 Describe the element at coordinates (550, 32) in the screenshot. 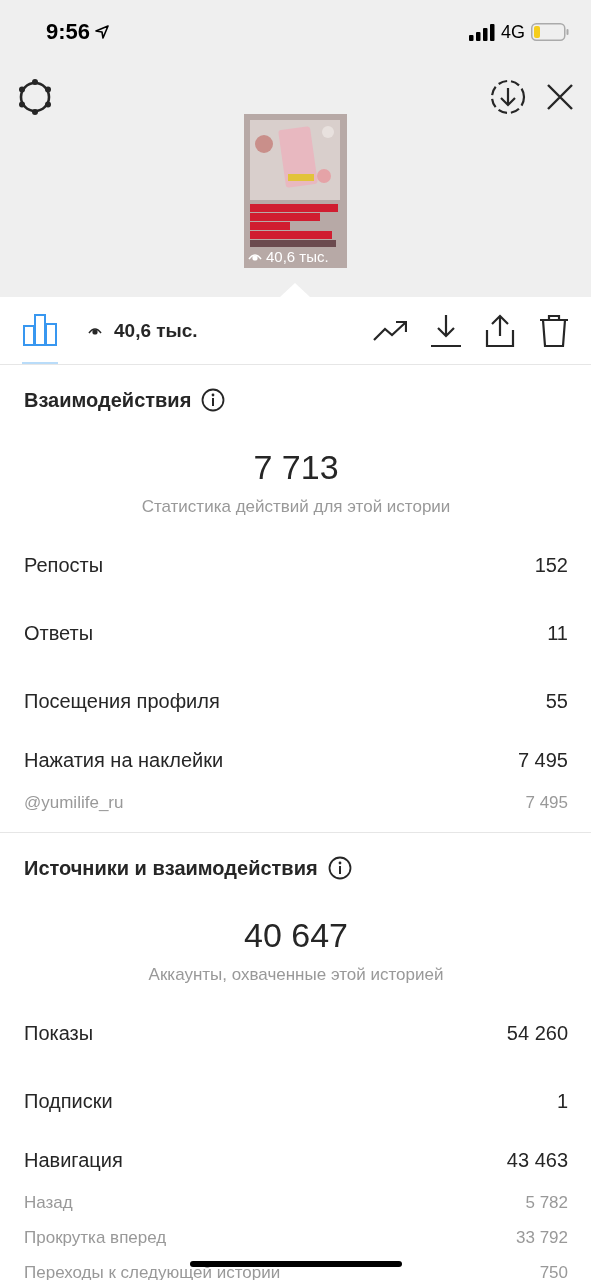

I see `battery-icon` at that location.